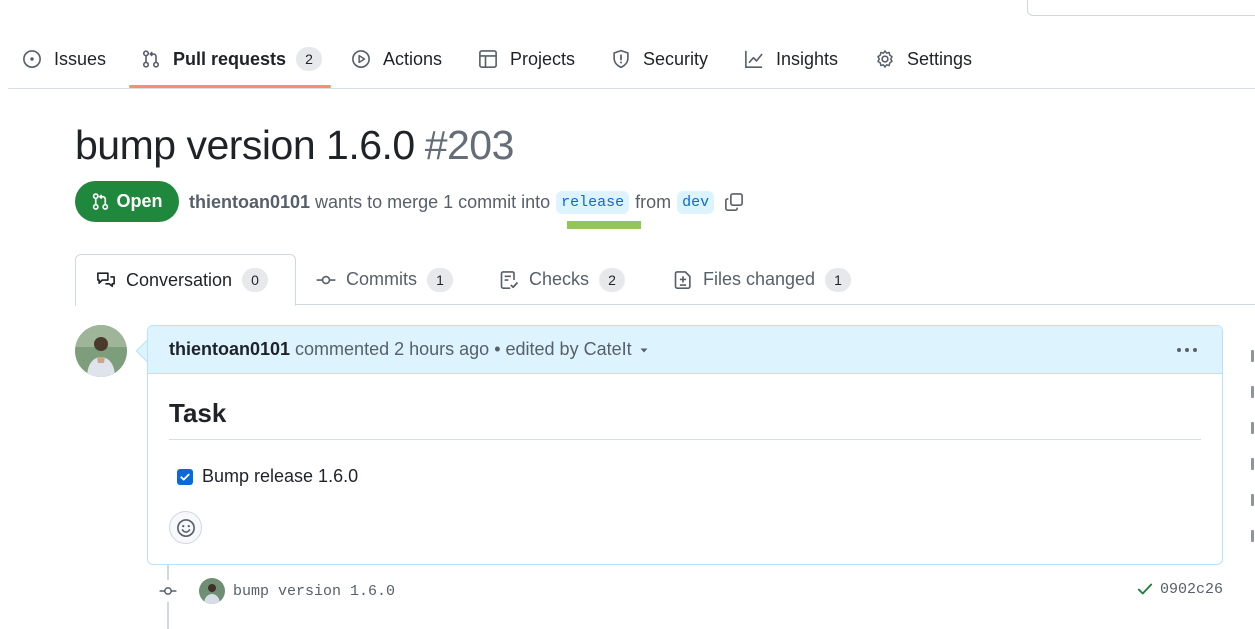 The image size is (1255, 629). What do you see at coordinates (106, 280) in the screenshot?
I see `comment-discussion-icon` at bounding box center [106, 280].